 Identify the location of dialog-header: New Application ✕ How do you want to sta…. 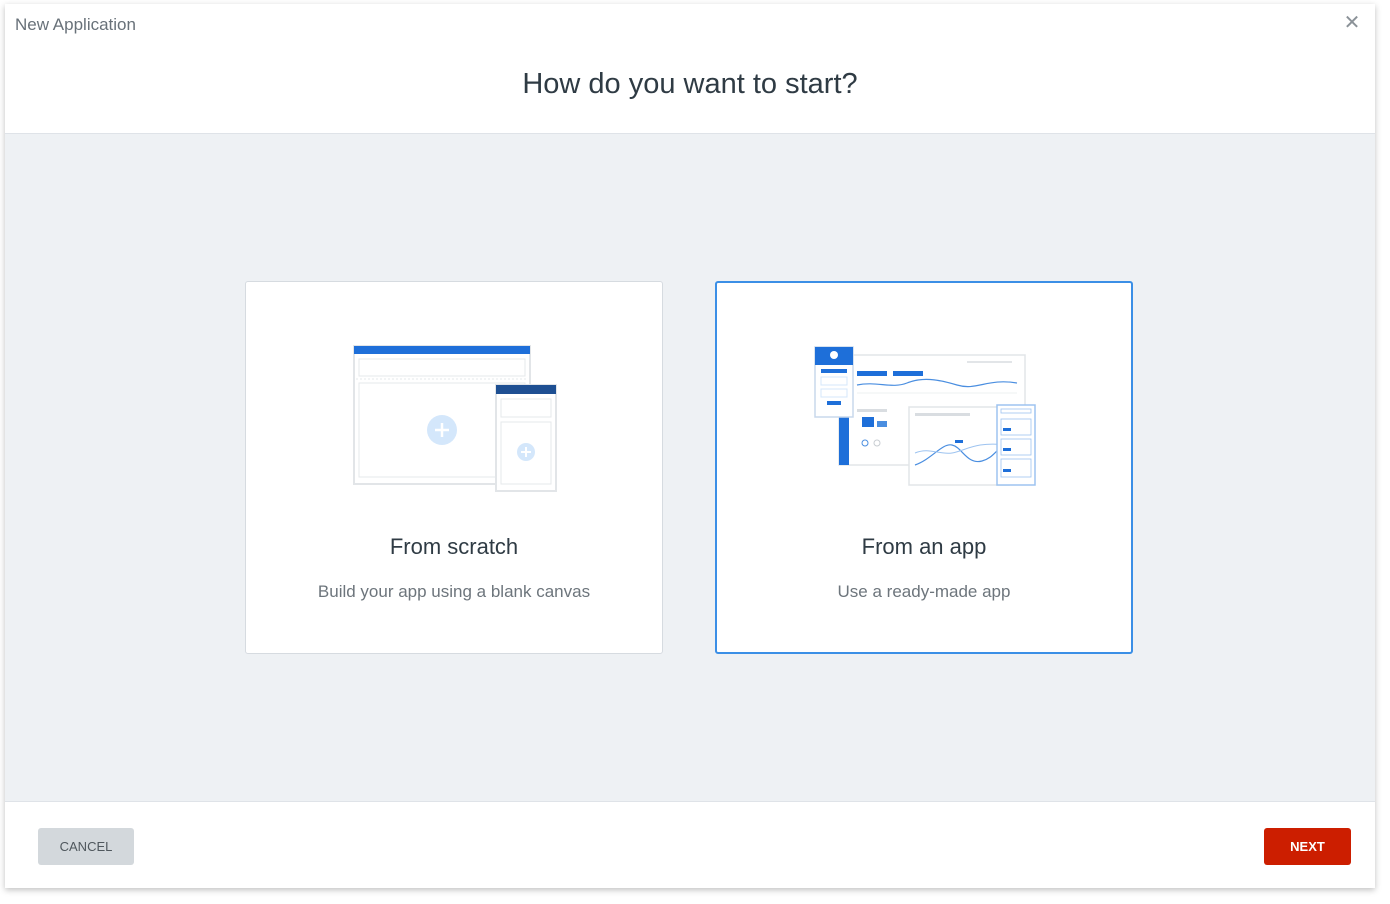
(690, 69).